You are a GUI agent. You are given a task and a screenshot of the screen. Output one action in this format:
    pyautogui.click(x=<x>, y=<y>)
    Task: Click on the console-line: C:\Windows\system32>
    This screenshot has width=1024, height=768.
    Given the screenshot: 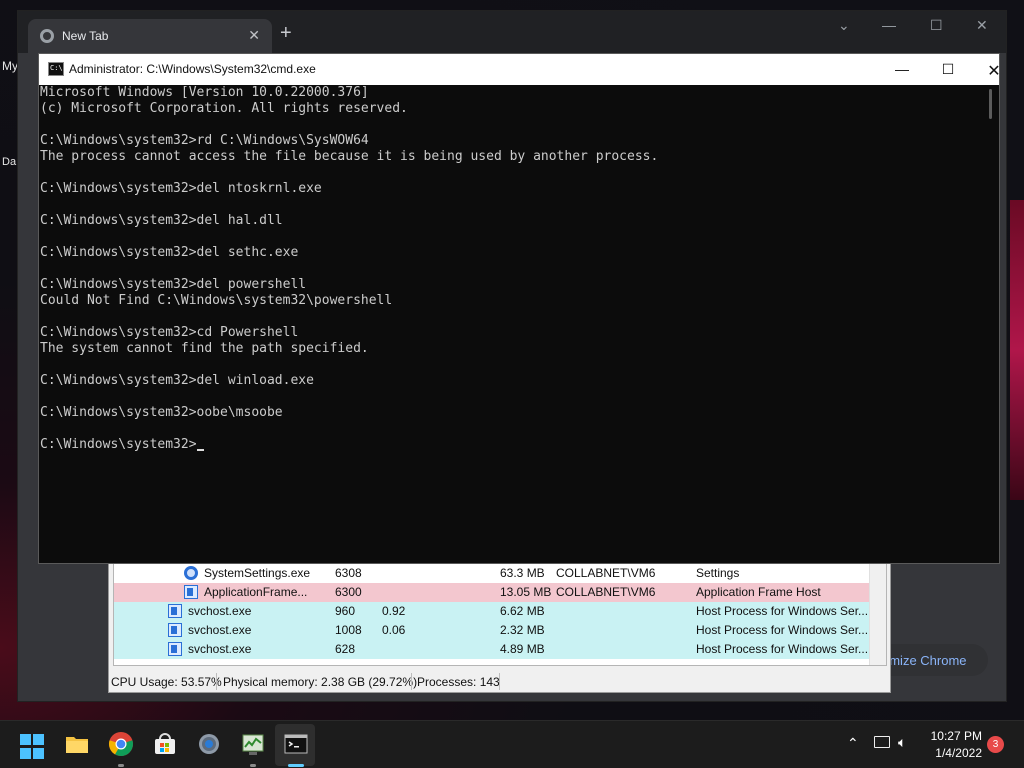 What is the action you would take?
    pyautogui.click(x=519, y=445)
    